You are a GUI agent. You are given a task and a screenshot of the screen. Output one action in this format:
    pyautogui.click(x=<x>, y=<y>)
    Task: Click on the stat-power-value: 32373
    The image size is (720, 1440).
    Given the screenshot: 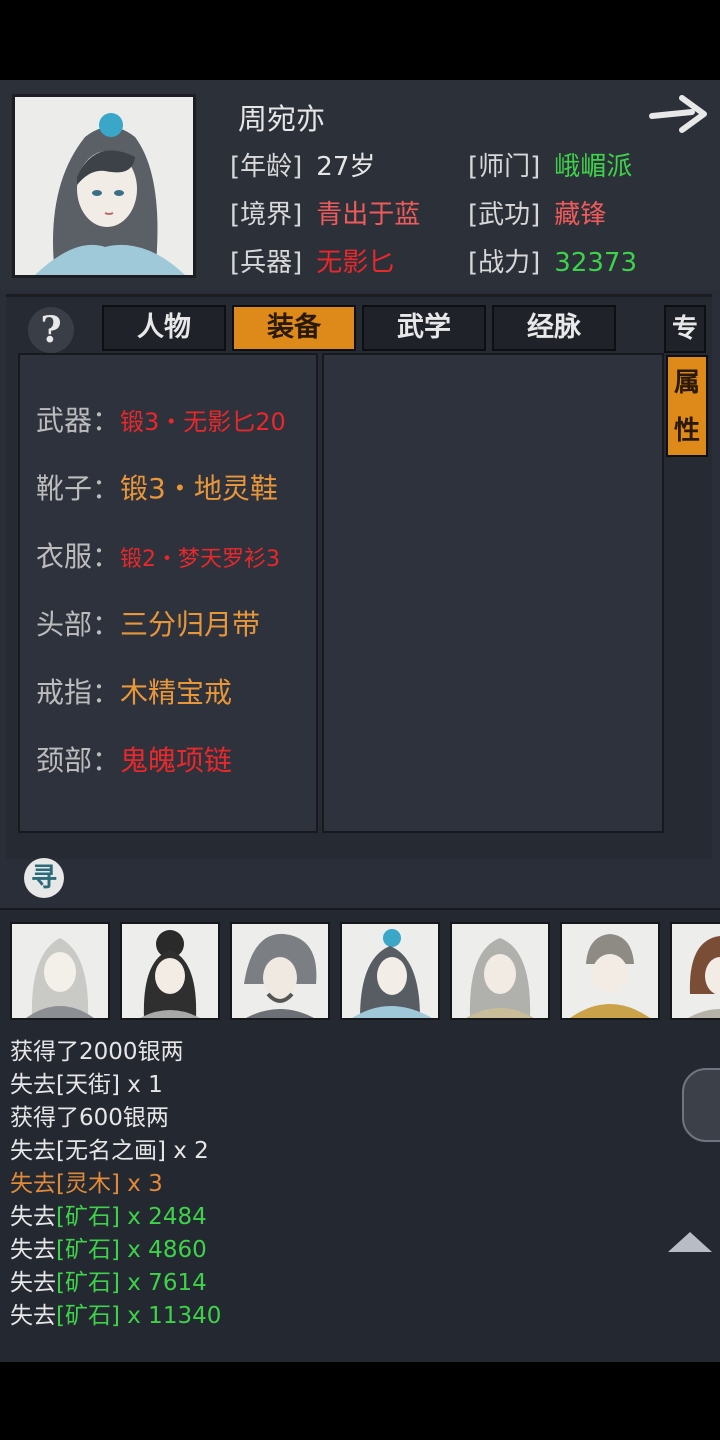 What is the action you would take?
    pyautogui.click(x=596, y=263)
    